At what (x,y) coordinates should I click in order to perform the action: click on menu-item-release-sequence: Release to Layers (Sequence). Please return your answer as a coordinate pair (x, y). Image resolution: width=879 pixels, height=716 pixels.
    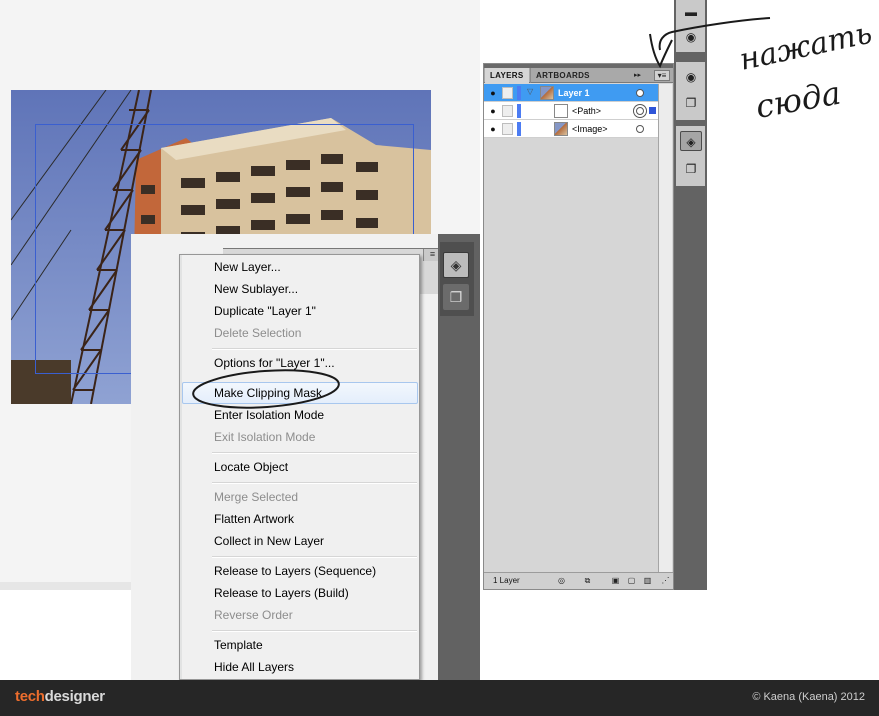
    Looking at the image, I should click on (300, 571).